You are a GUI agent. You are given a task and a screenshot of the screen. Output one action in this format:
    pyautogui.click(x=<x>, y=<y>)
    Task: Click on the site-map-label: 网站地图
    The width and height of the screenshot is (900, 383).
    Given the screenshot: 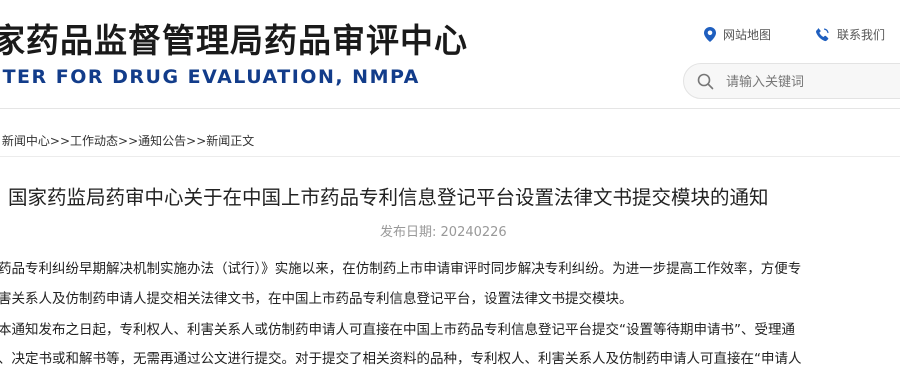 What is the action you would take?
    pyautogui.click(x=747, y=35)
    